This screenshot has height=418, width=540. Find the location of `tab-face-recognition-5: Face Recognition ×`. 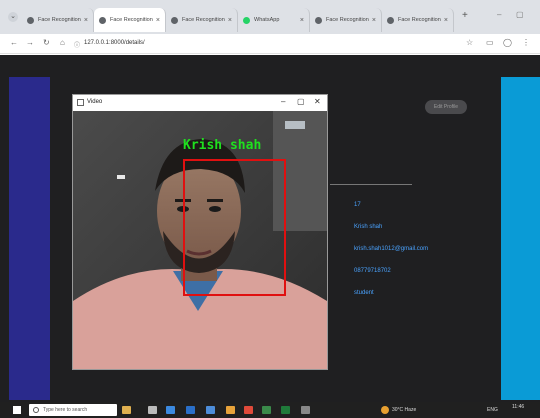

tab-face-recognition-5: Face Recognition × is located at coordinates (418, 20).